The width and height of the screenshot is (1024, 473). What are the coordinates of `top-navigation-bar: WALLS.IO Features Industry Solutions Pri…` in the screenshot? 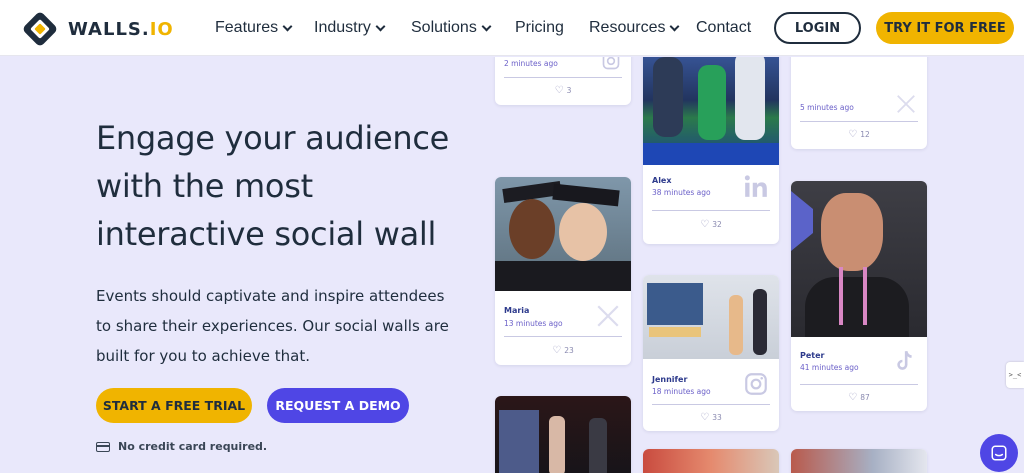 It's located at (512, 28).